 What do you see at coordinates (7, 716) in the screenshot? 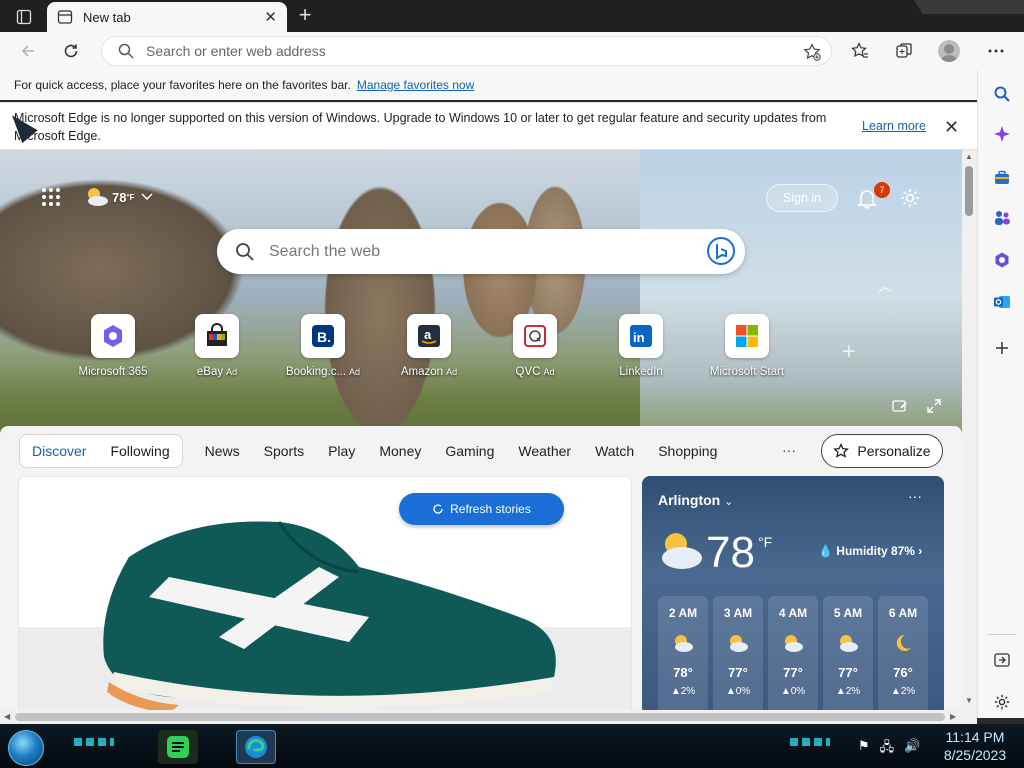
I see `scroll-left-arrow-icon: ◀` at bounding box center [7, 716].